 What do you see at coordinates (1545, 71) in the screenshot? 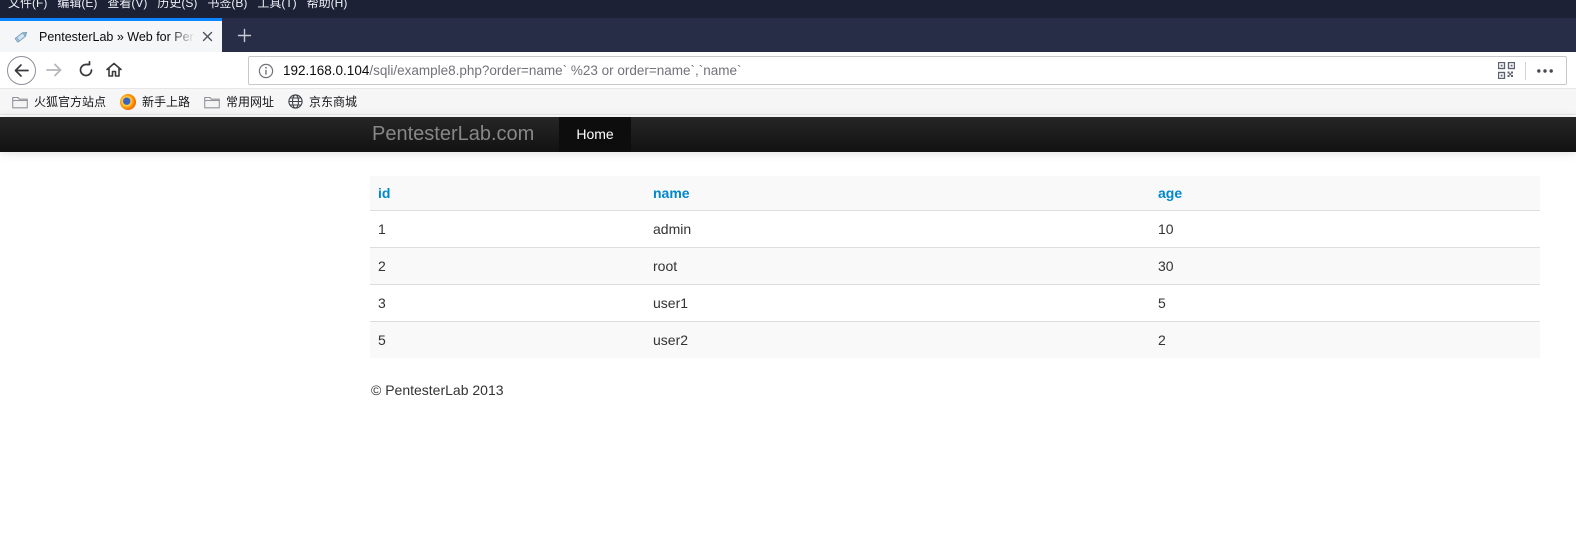
I see `page-actions-ellipsis-icon` at bounding box center [1545, 71].